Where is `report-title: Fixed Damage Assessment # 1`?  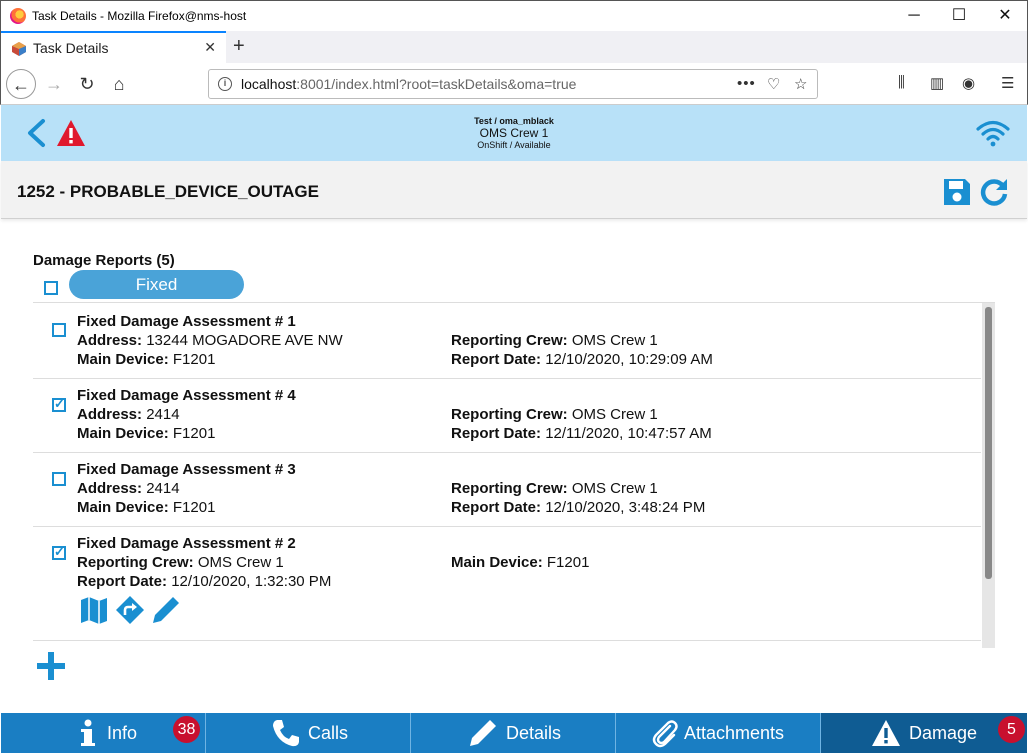 report-title: Fixed Damage Assessment # 1 is located at coordinates (186, 321).